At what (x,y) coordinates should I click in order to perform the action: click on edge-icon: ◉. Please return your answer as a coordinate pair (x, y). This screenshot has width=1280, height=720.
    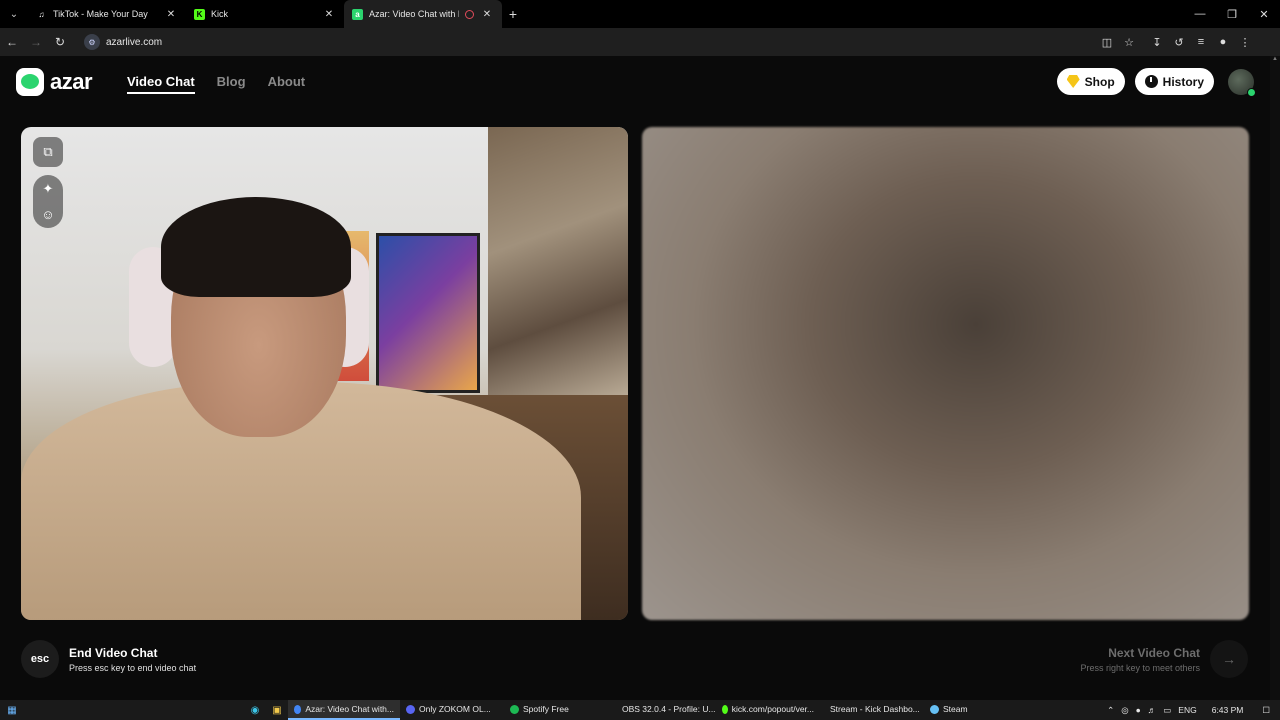
    Looking at the image, I should click on (255, 710).